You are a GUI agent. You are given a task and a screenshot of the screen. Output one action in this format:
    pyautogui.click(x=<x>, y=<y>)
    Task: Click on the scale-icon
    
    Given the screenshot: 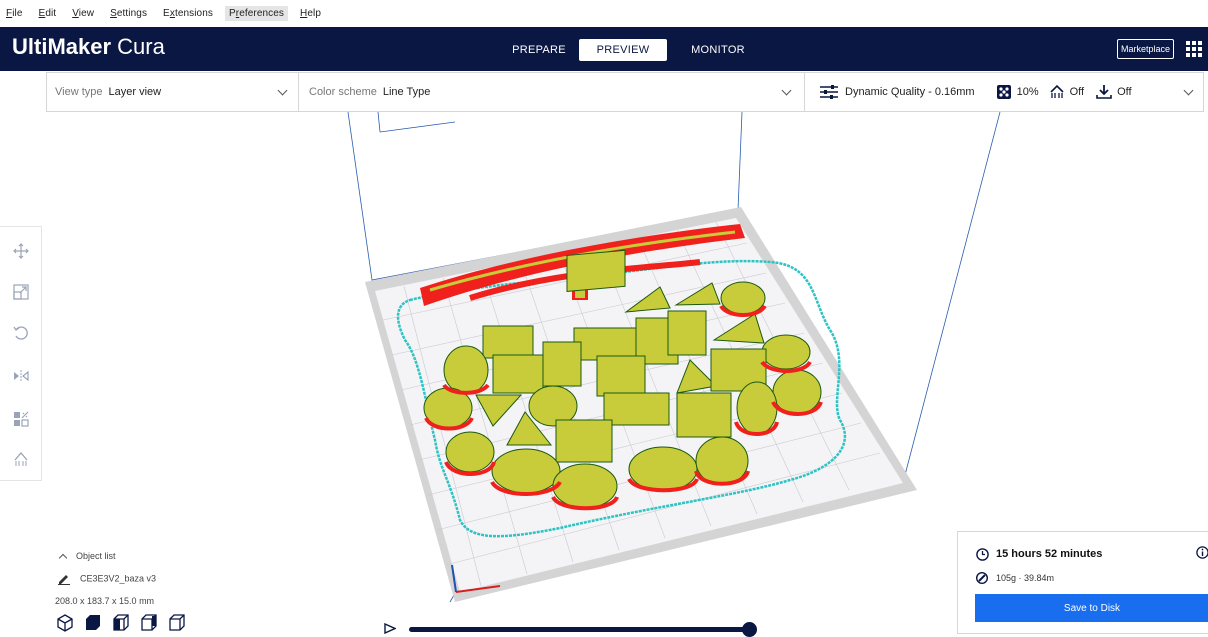 What is the action you would take?
    pyautogui.click(x=21, y=292)
    